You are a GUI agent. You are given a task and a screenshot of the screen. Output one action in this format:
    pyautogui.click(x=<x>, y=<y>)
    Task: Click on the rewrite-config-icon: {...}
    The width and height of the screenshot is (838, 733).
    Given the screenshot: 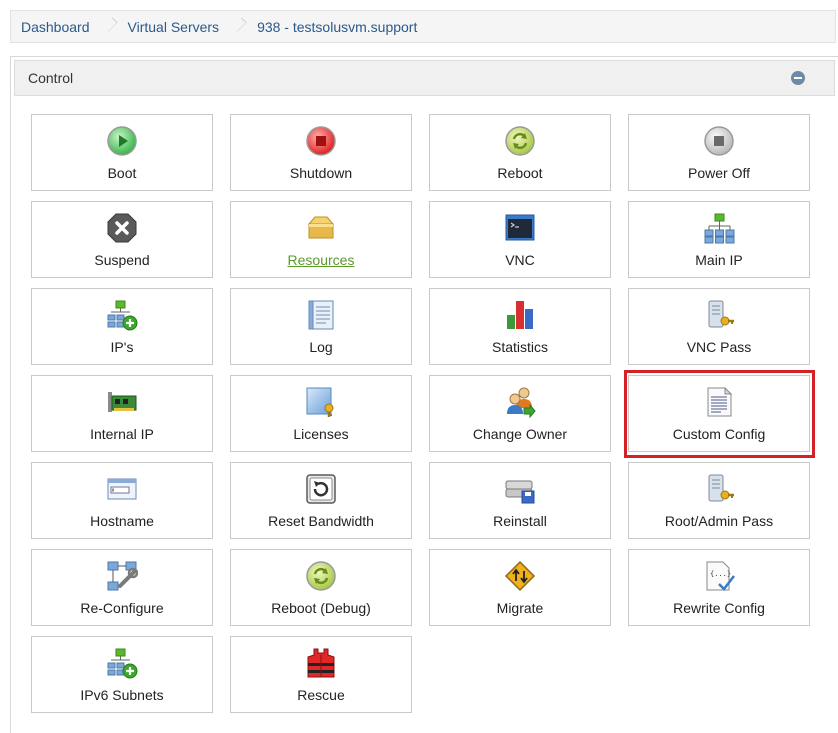 What is the action you would take?
    pyautogui.click(x=719, y=576)
    